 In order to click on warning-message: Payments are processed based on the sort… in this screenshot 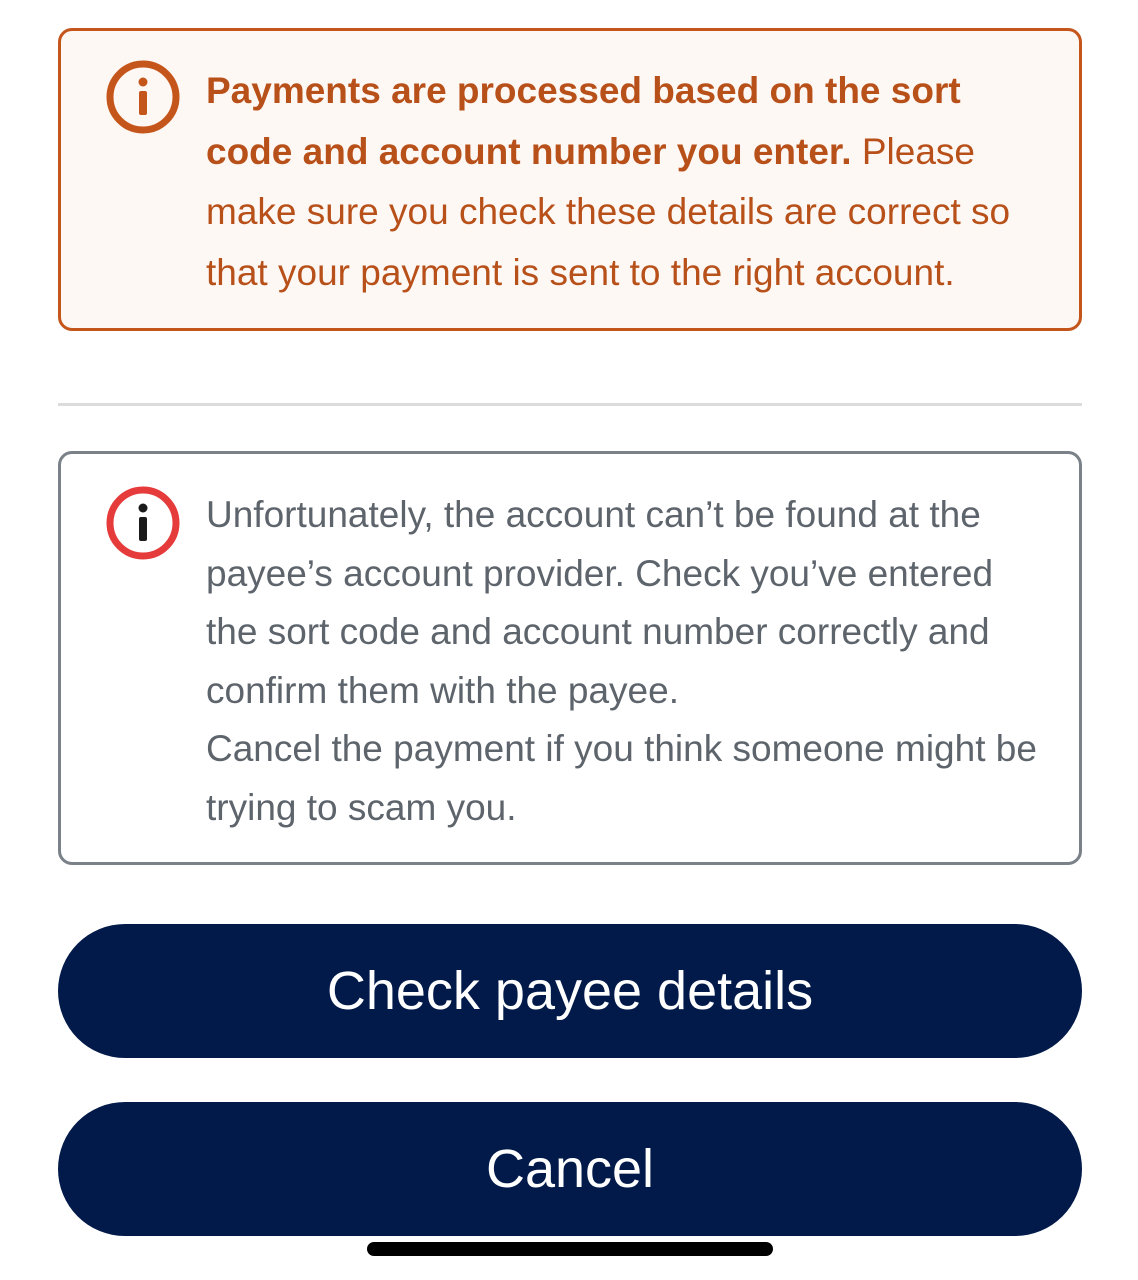, I will do `click(627, 182)`.